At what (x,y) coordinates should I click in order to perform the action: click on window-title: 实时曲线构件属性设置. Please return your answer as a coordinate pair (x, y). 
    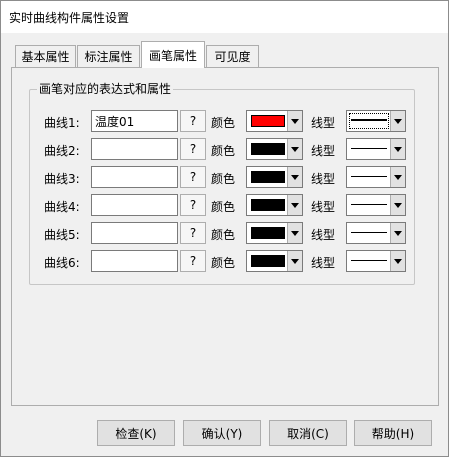
    Looking at the image, I should click on (69, 17).